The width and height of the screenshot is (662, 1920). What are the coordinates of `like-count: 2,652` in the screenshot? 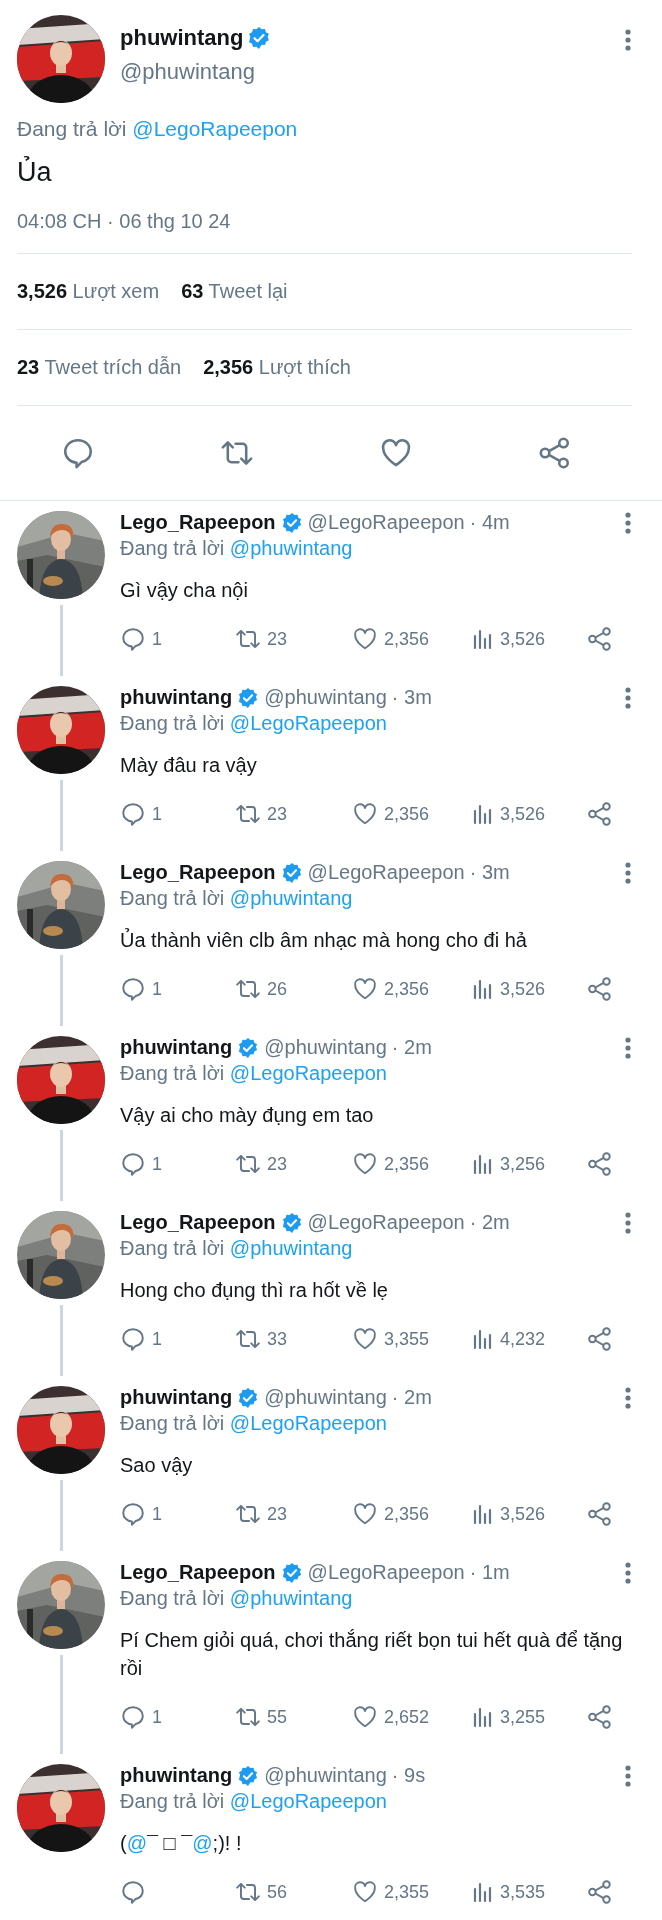 It's located at (407, 1717).